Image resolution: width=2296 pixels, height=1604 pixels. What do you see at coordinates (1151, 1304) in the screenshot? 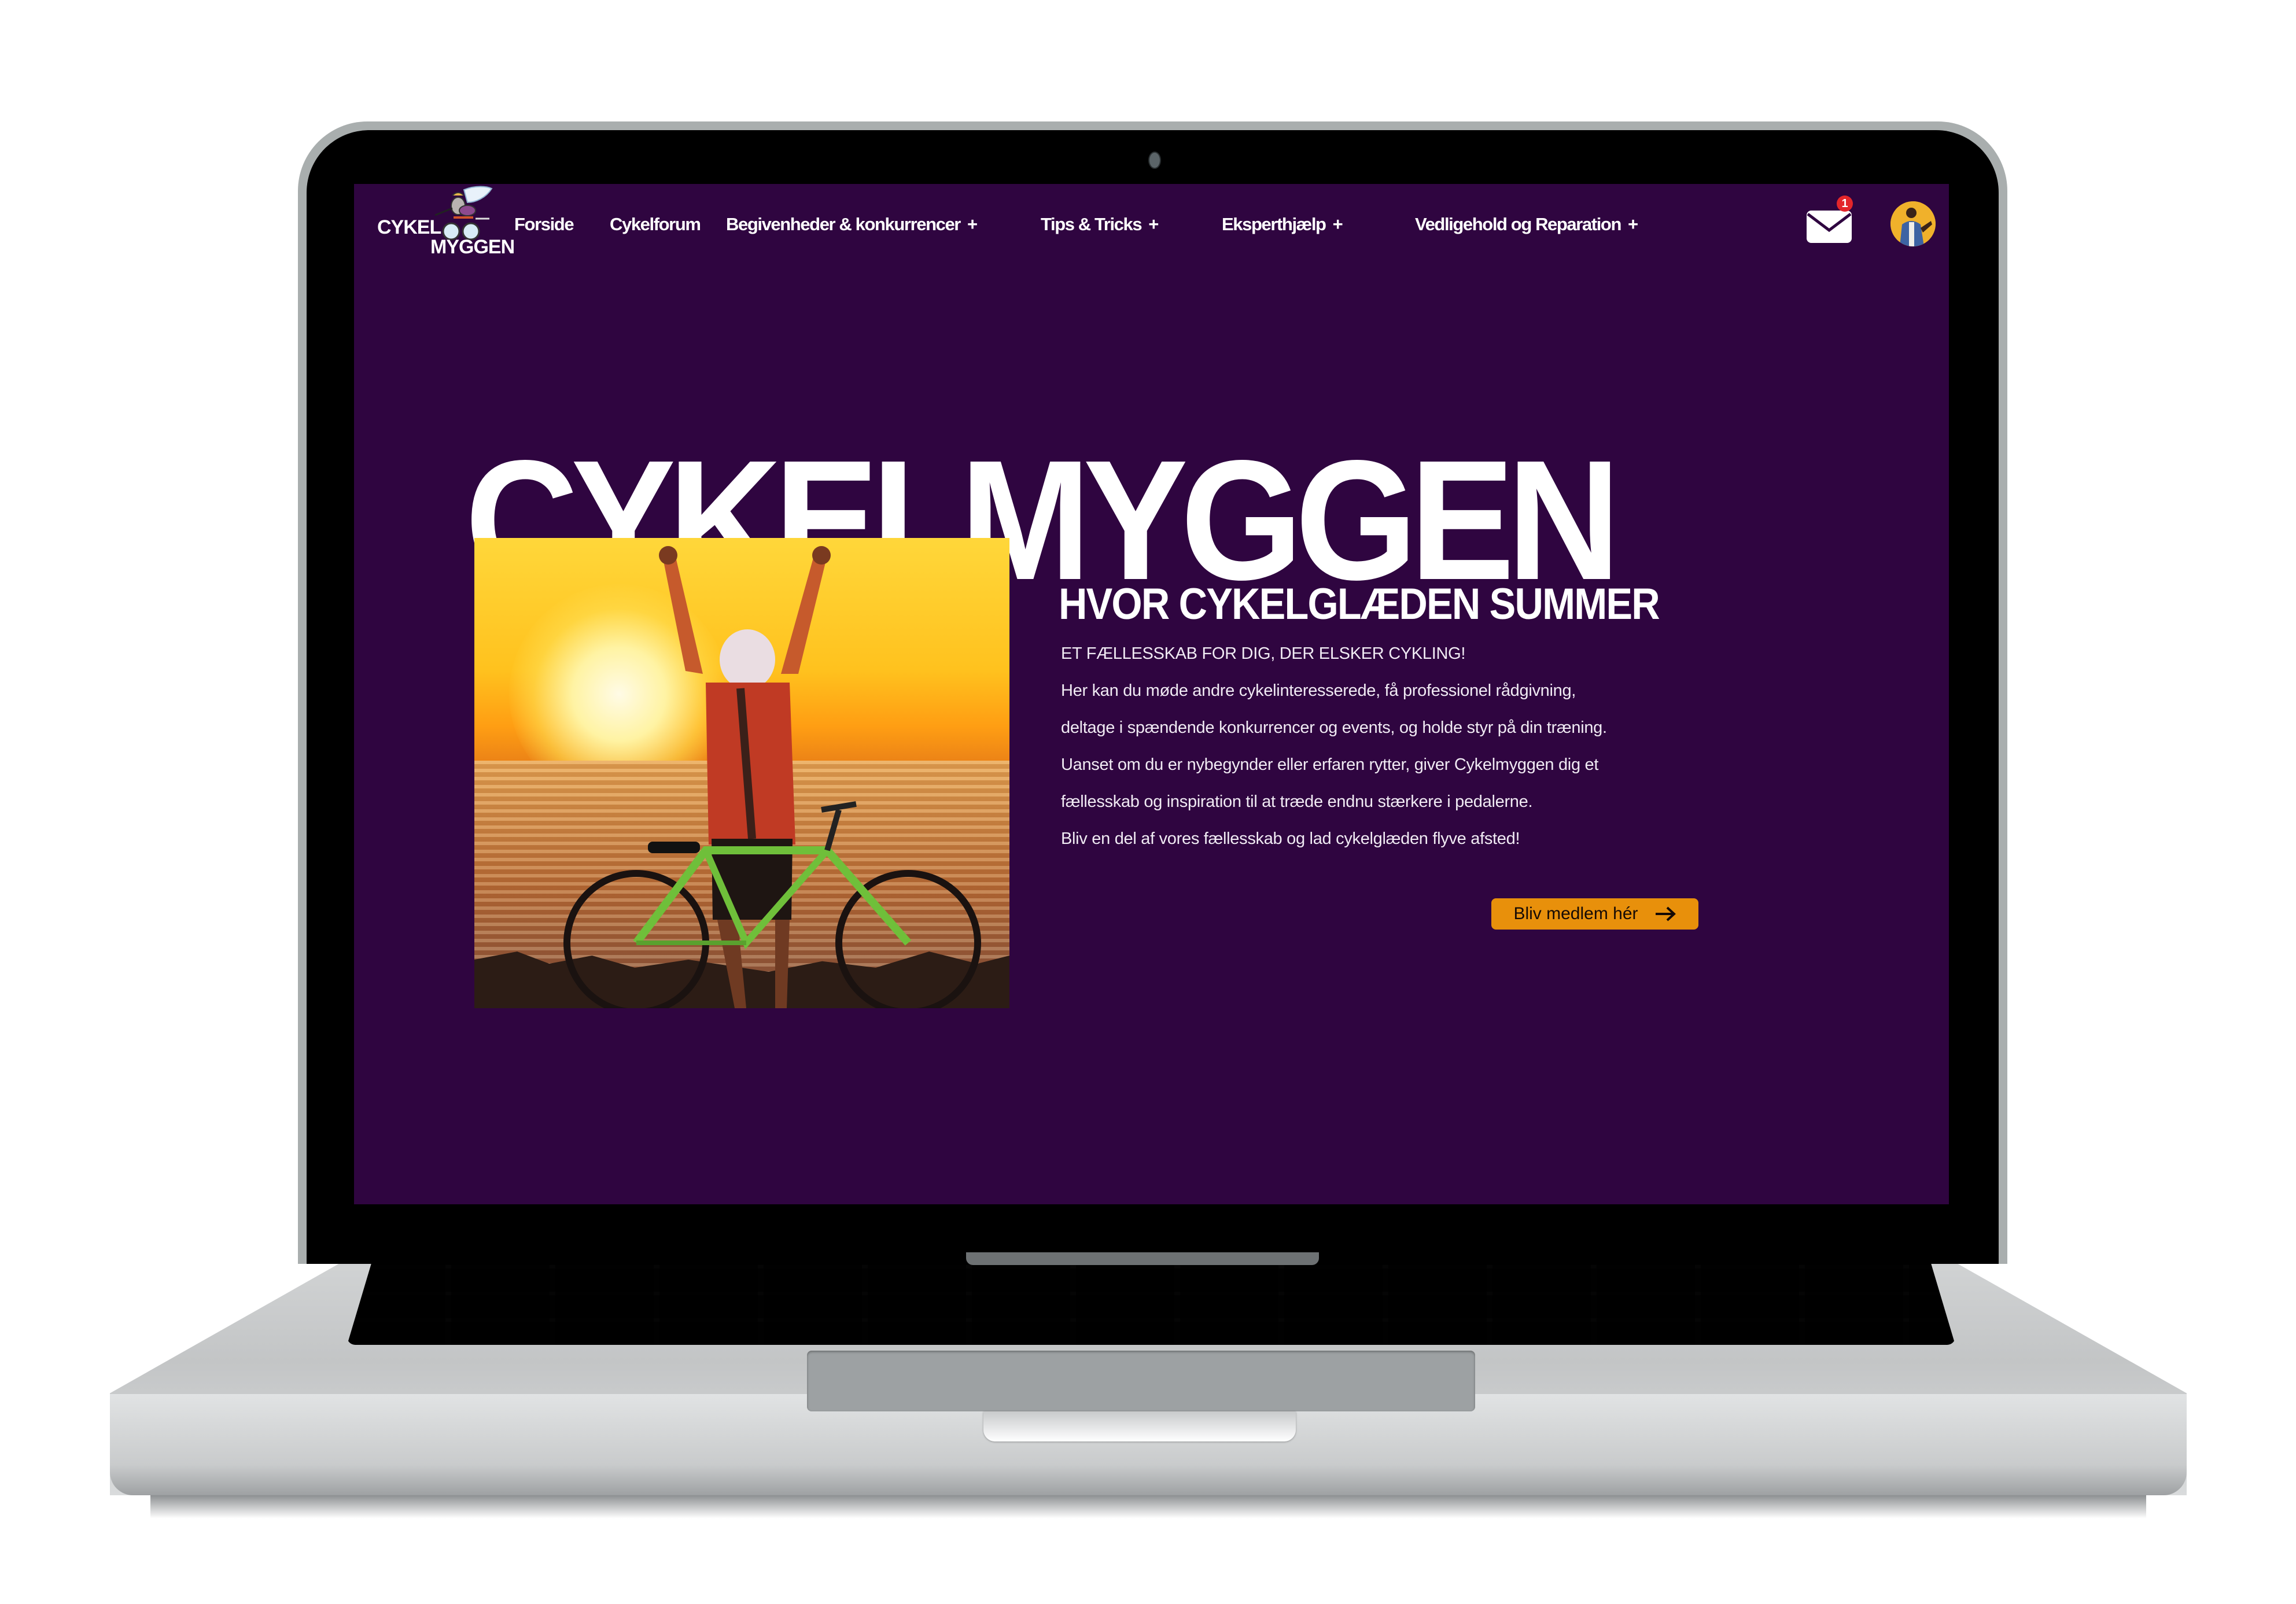
I see `laptop-keyboard` at bounding box center [1151, 1304].